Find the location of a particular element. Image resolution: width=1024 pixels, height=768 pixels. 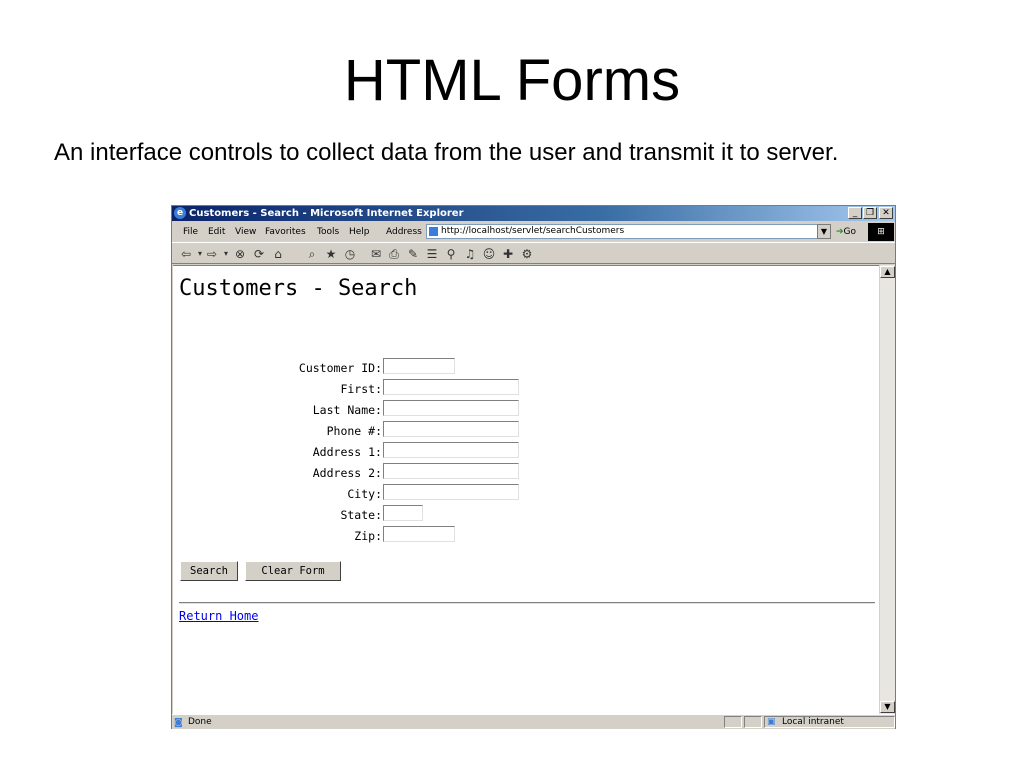

page-done-icon: ◙ is located at coordinates (178, 723).